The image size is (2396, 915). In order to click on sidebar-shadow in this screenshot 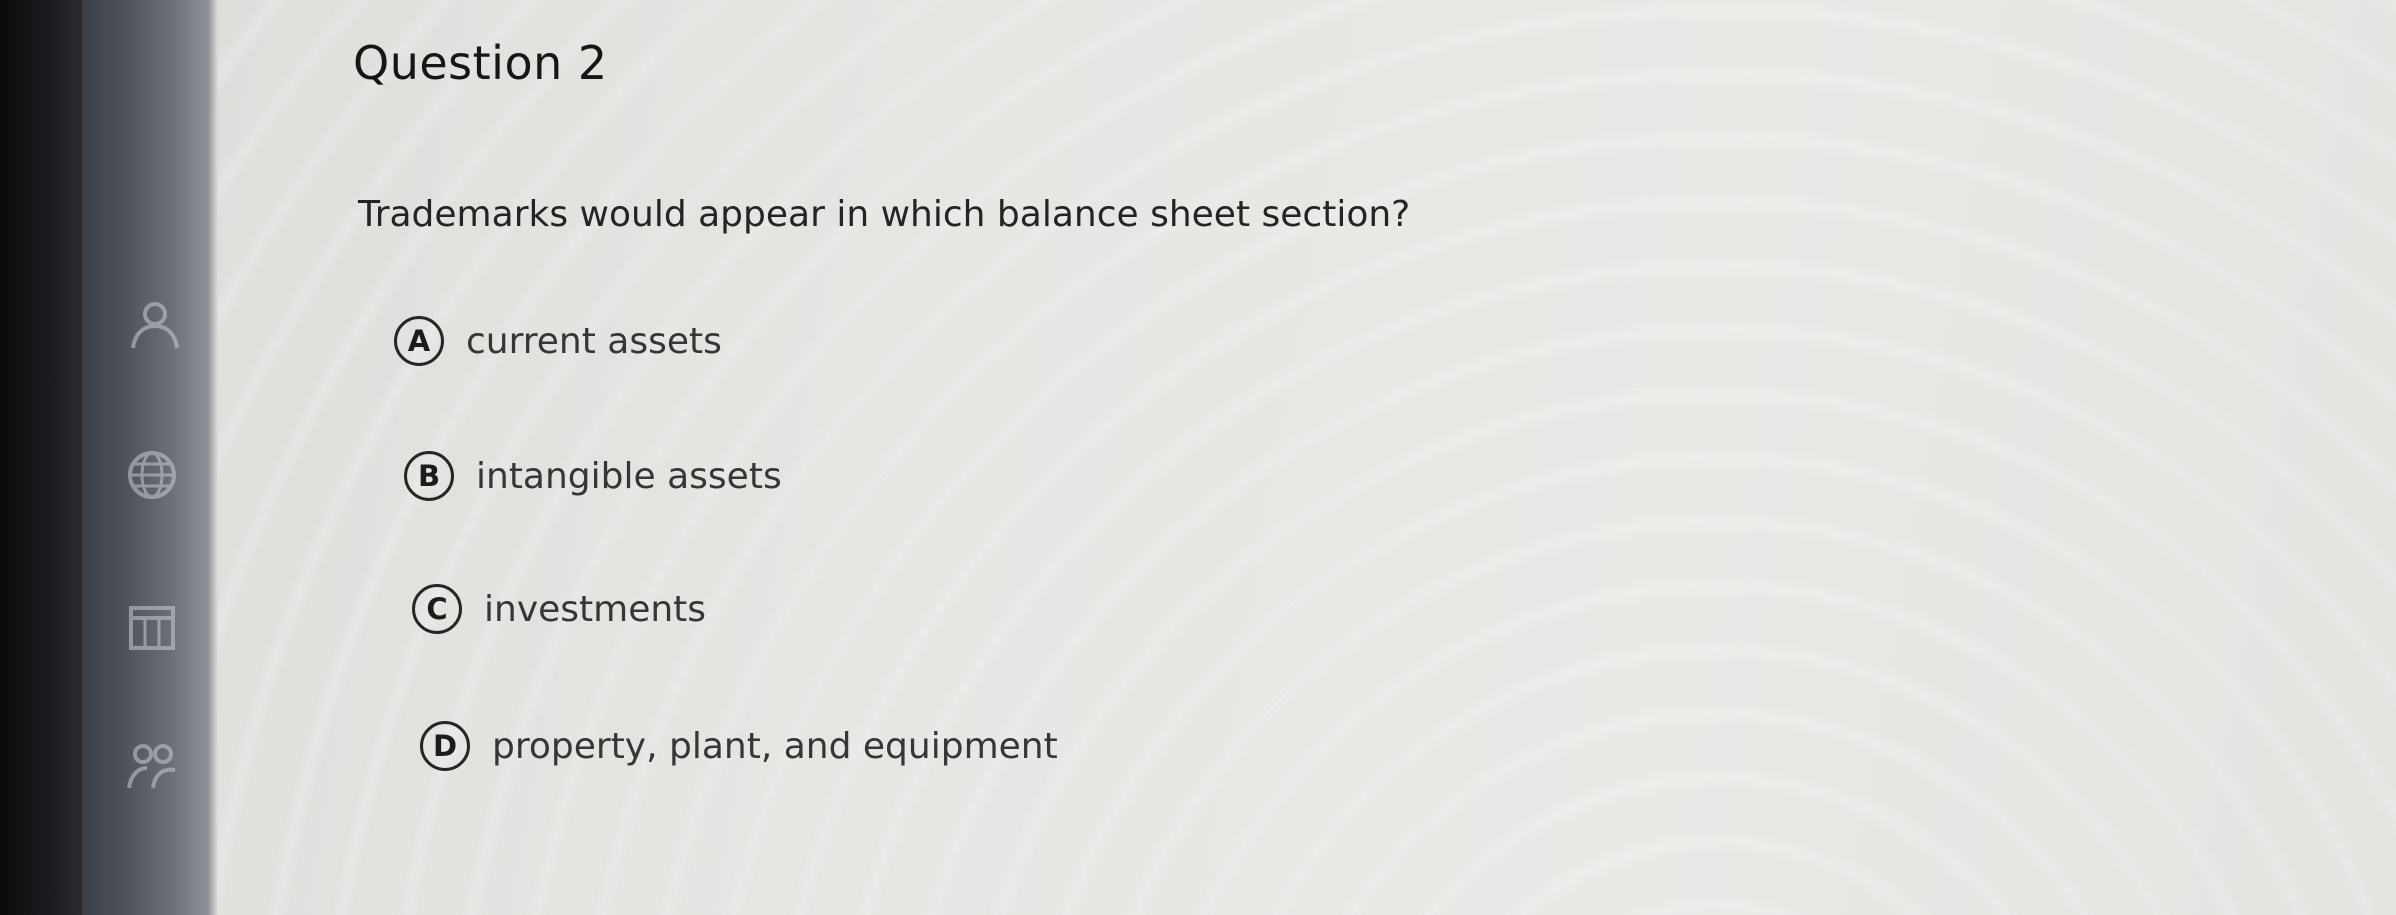, I will do `click(213, 457)`.